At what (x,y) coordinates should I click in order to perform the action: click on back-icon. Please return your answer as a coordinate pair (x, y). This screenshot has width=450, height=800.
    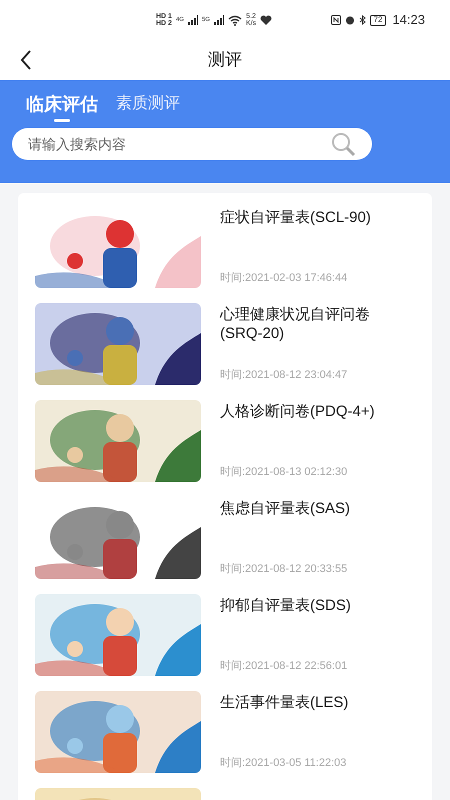
    Looking at the image, I should click on (26, 60).